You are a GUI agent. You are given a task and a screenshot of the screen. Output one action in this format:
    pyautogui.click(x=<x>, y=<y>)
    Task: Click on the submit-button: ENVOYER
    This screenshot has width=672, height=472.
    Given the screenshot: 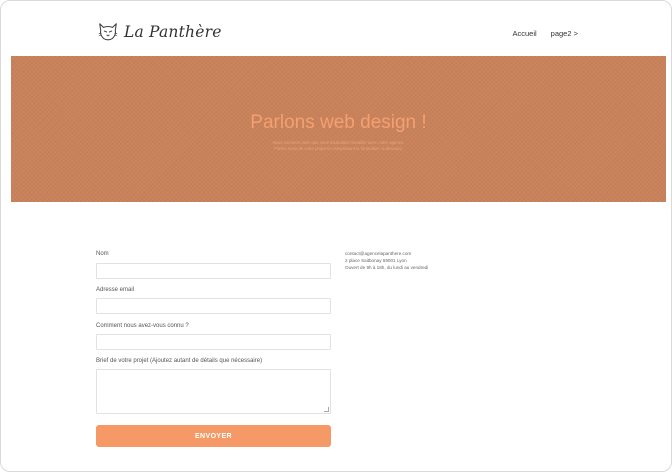 What is the action you would take?
    pyautogui.click(x=213, y=436)
    